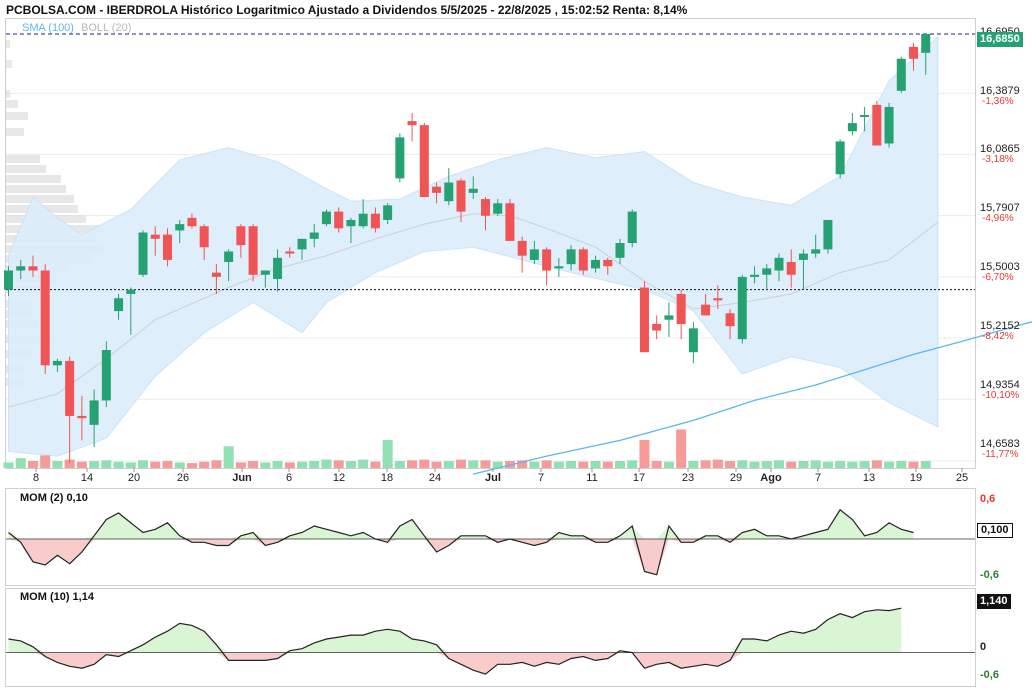 The height and width of the screenshot is (692, 1032). What do you see at coordinates (183, 478) in the screenshot?
I see `x-tick-label: 26` at bounding box center [183, 478].